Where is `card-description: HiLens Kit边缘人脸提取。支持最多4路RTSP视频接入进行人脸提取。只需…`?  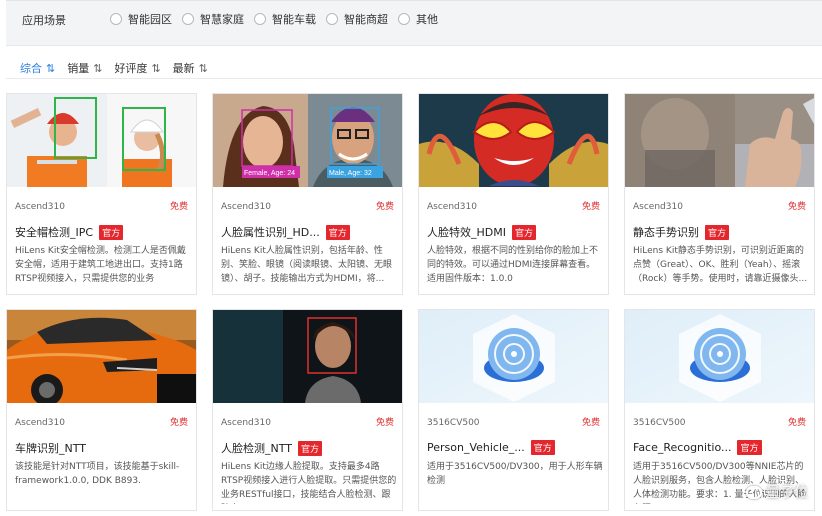 card-description: HiLens Kit边缘人脸提取。支持最多4路RTSP视频接入进行人脸提取。只需… is located at coordinates (309, 481).